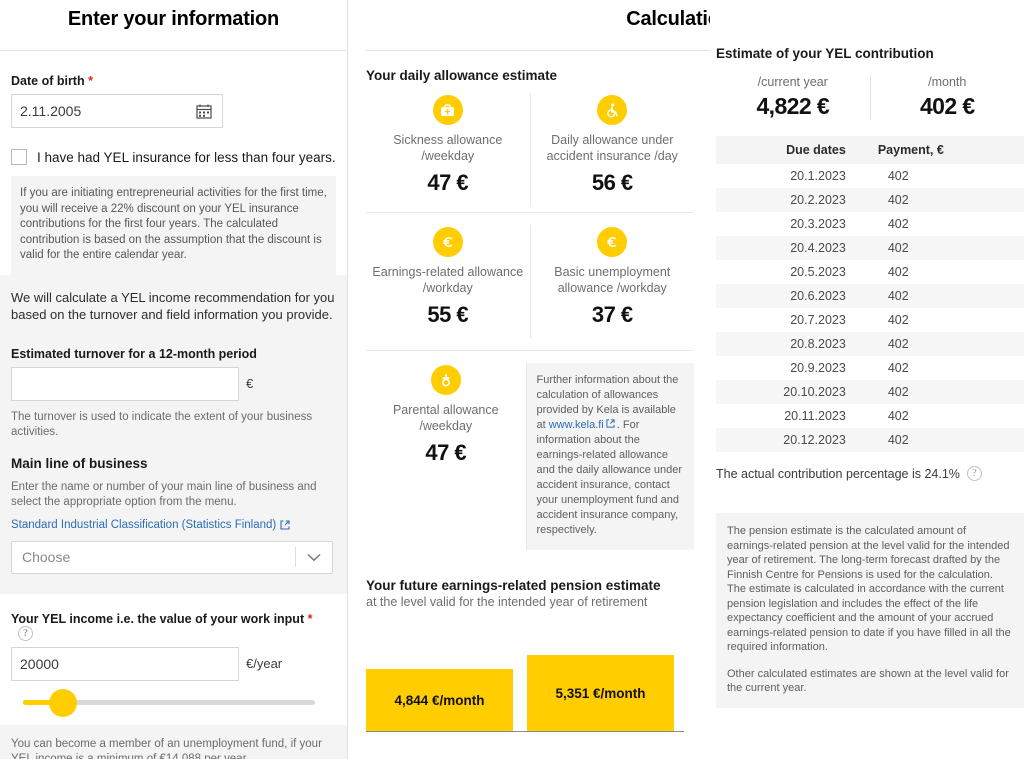 The width and height of the screenshot is (1024, 759). Describe the element at coordinates (63, 702) in the screenshot. I see `slider-thumb` at that location.